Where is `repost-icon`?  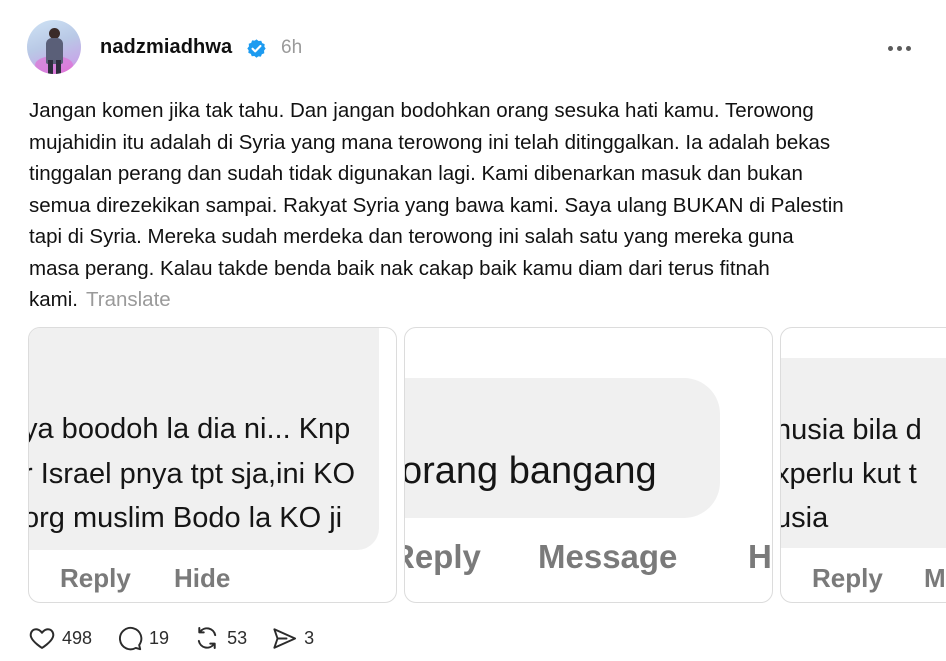
repost-icon is located at coordinates (207, 638).